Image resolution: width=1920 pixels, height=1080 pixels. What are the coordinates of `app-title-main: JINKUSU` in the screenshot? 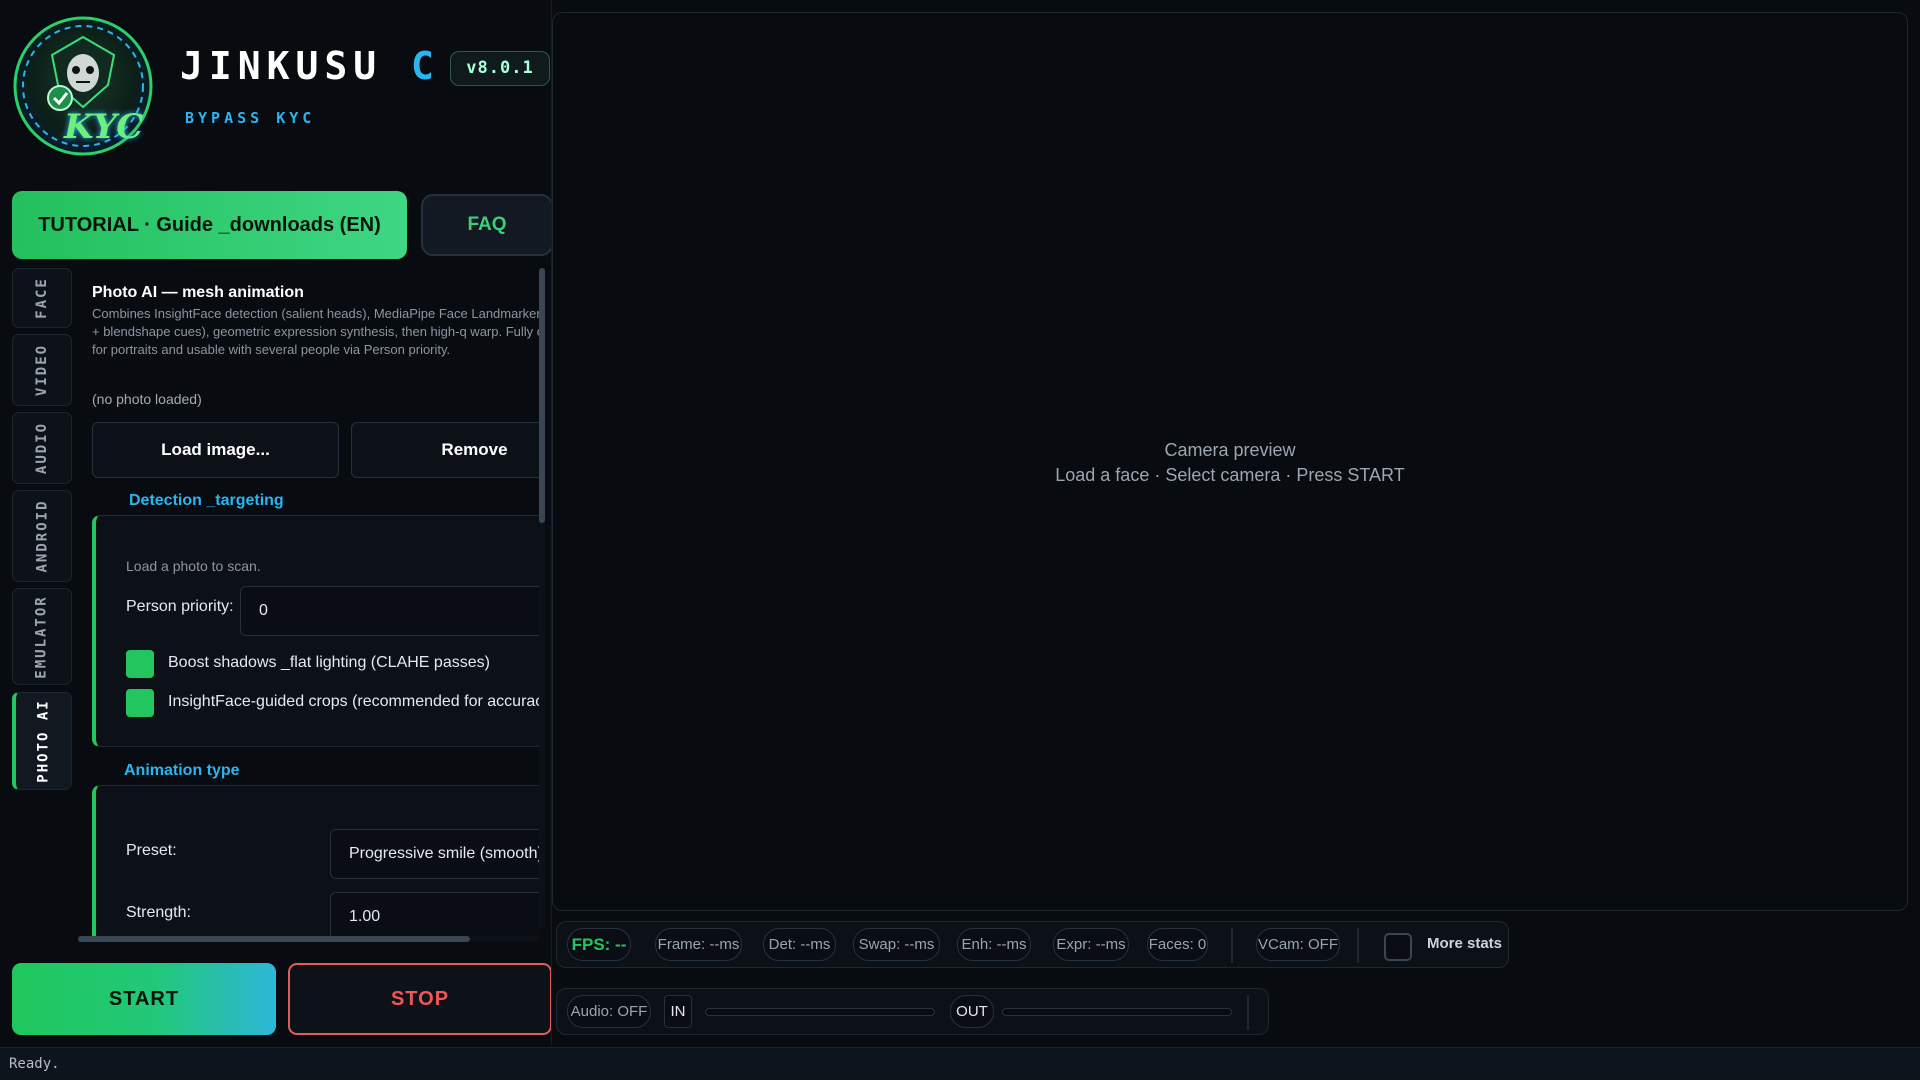 It's located at (296, 66).